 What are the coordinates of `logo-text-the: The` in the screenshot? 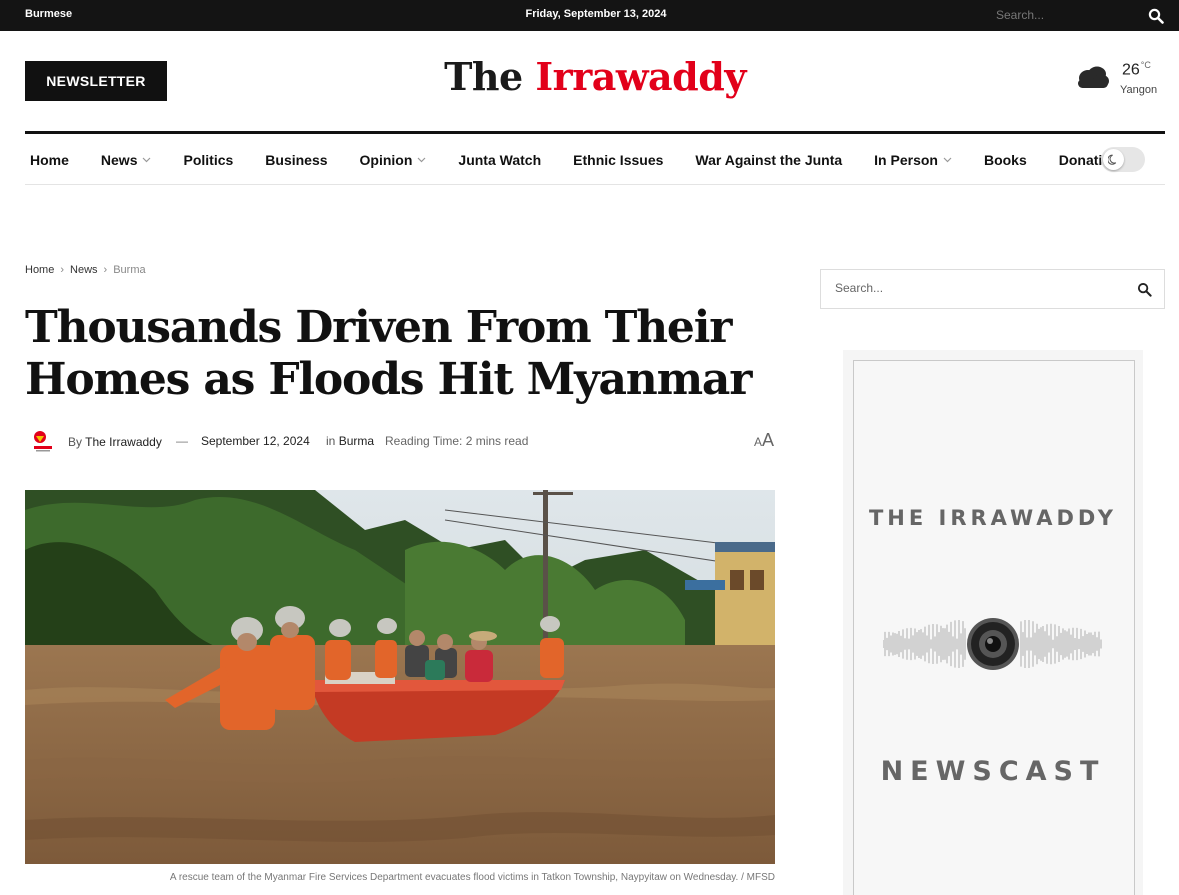 It's located at (483, 76).